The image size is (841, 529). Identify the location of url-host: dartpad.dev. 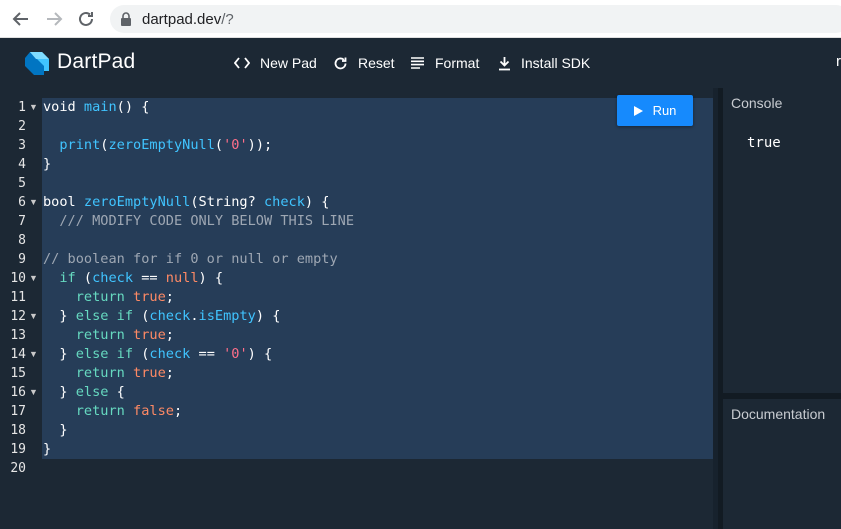
(182, 19).